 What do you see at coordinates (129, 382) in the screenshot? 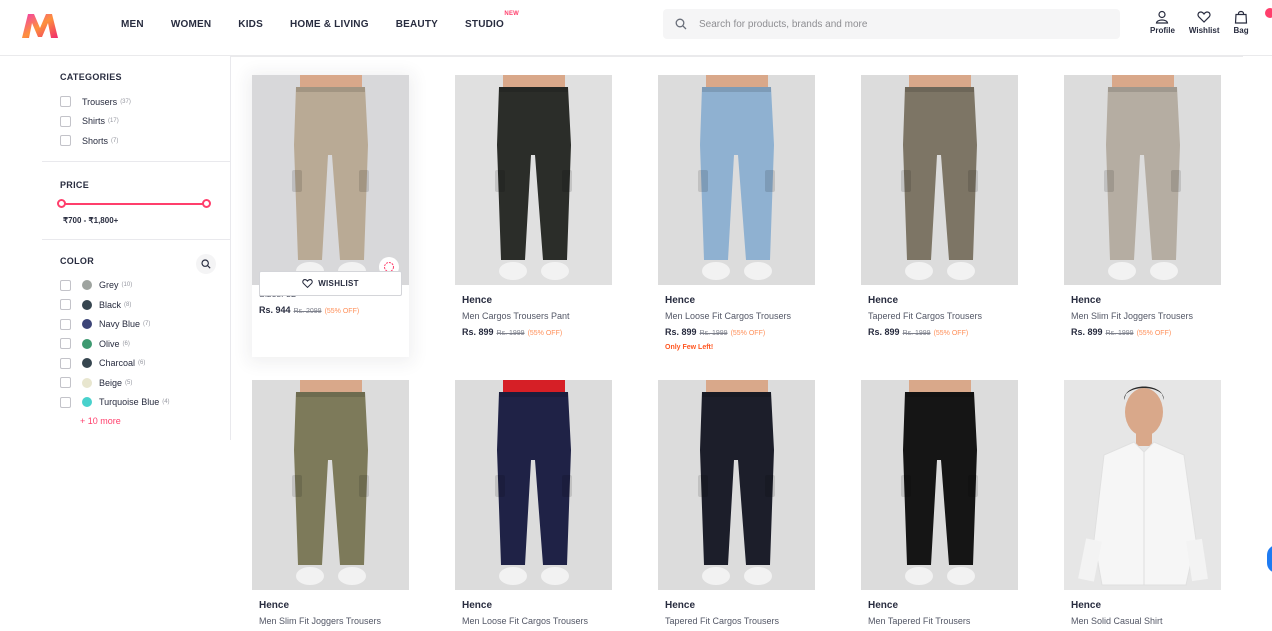
I see `option-count: (5)` at bounding box center [129, 382].